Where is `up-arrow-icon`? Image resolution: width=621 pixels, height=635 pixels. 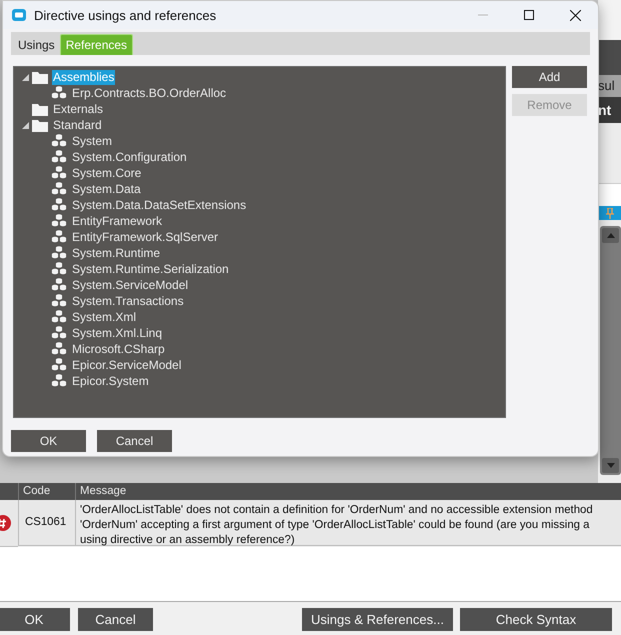 up-arrow-icon is located at coordinates (610, 235).